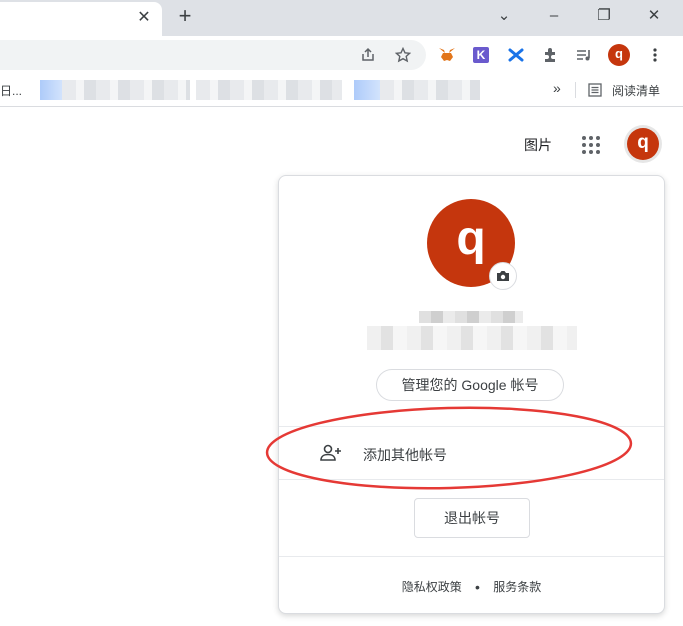  I want to click on apps-grid-icon, so click(591, 145).